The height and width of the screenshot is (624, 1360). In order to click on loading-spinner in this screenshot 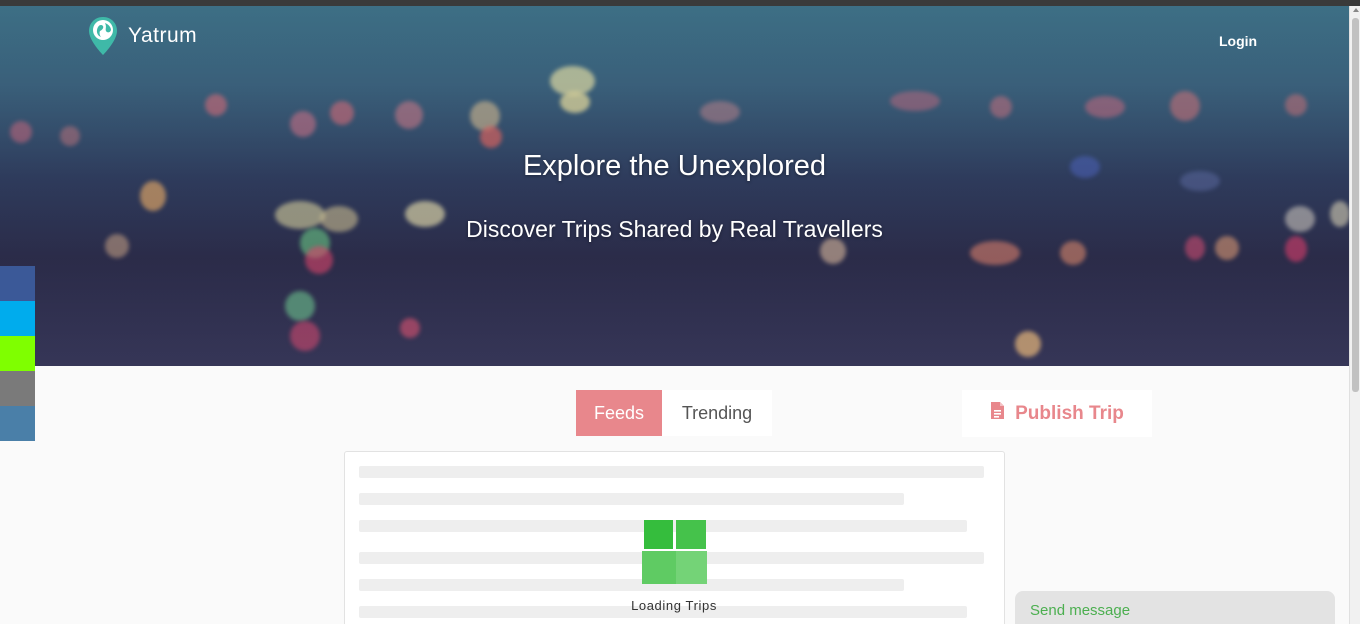, I will do `click(675, 552)`.